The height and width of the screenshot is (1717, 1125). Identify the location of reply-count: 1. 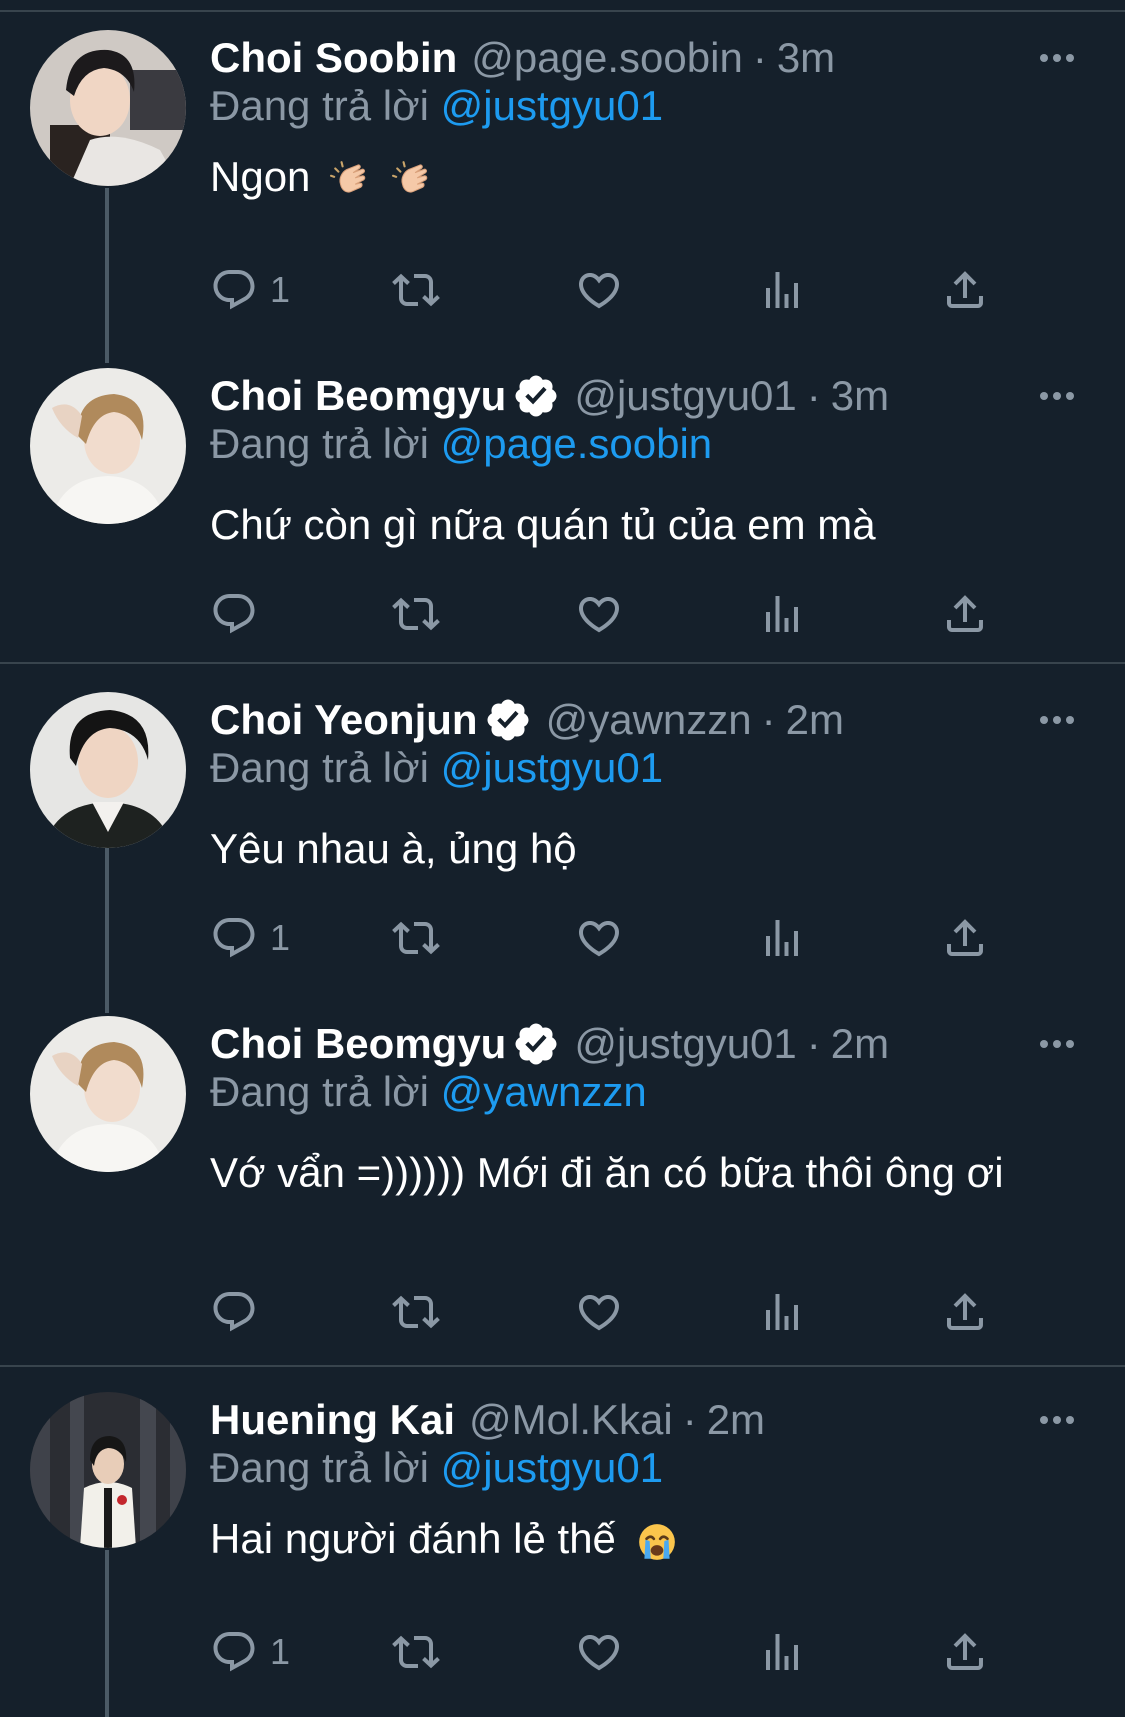
(280, 937).